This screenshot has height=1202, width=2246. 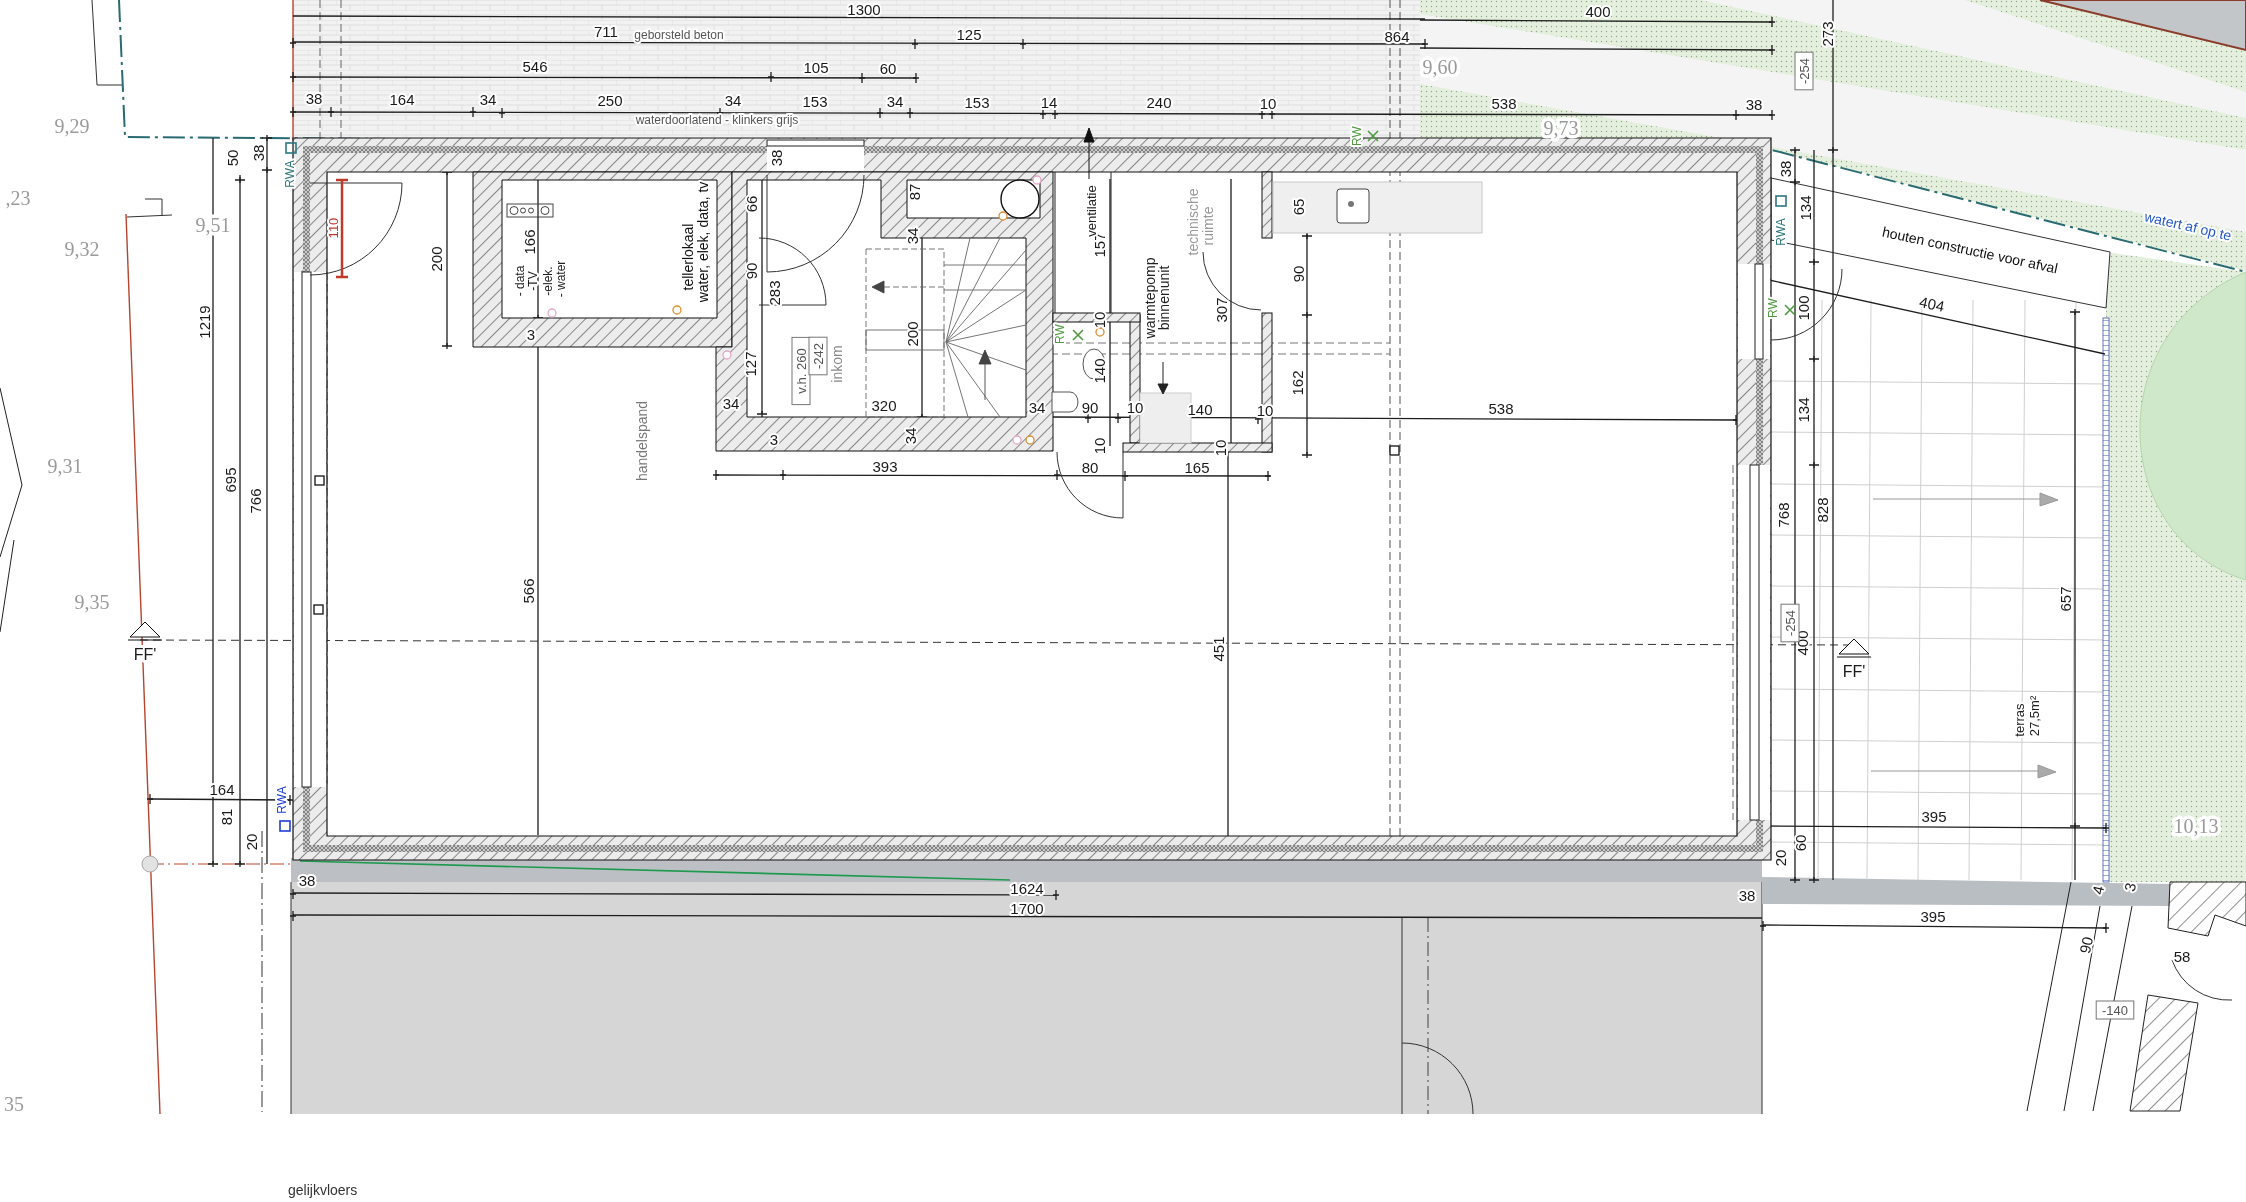 What do you see at coordinates (679, 35) in the screenshot?
I see `annotation-label: geborsteld beton` at bounding box center [679, 35].